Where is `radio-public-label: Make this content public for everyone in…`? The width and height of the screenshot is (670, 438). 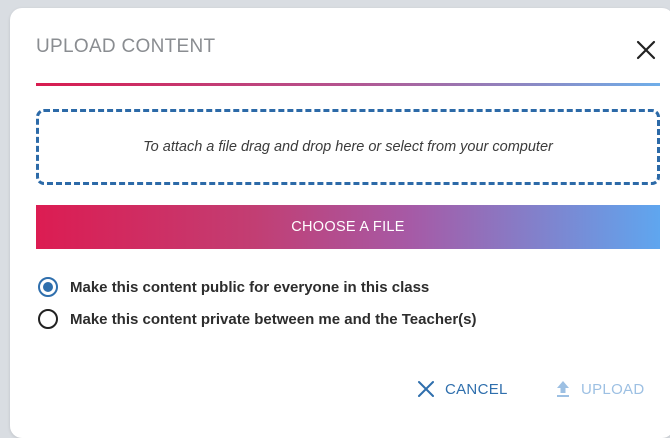
radio-public-label: Make this content public for everyone in… is located at coordinates (249, 287).